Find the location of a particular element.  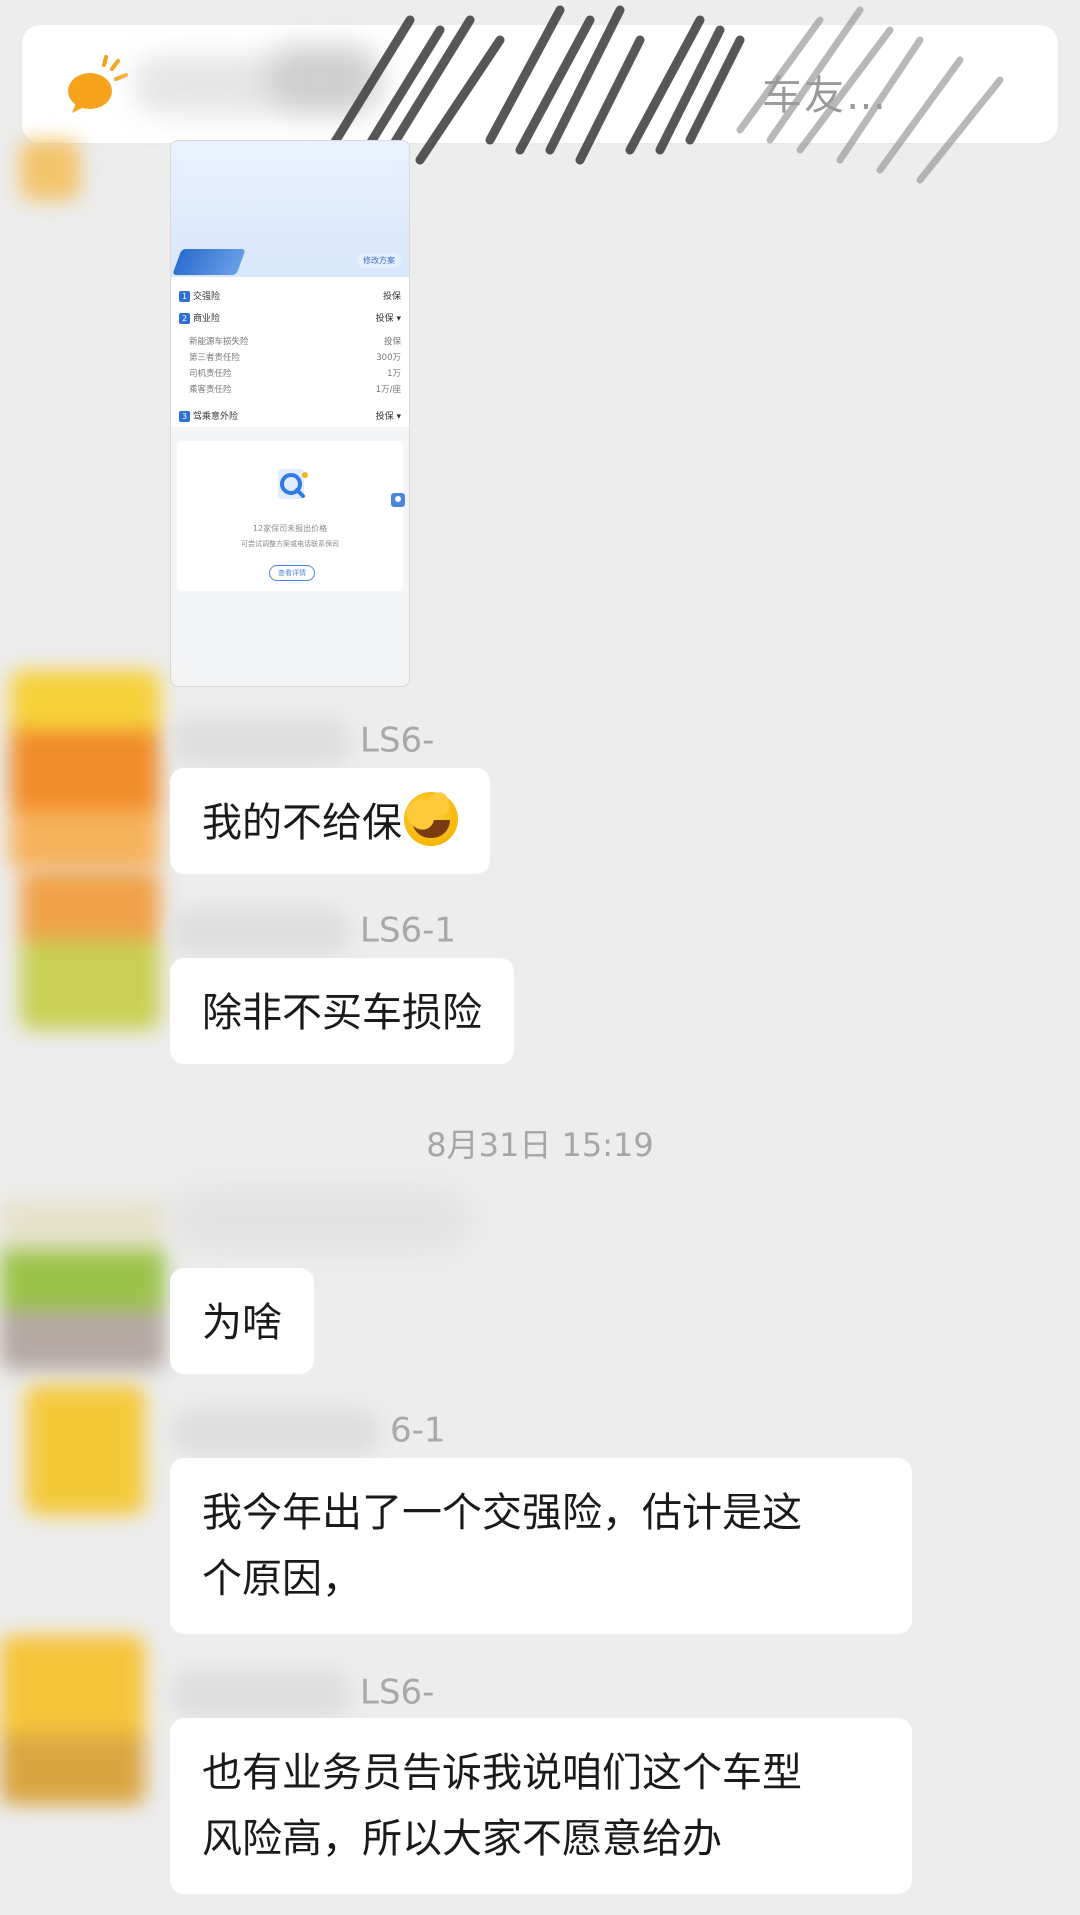

message-text-line: 我今年出了一个交强险，估计是这 is located at coordinates (502, 1513).